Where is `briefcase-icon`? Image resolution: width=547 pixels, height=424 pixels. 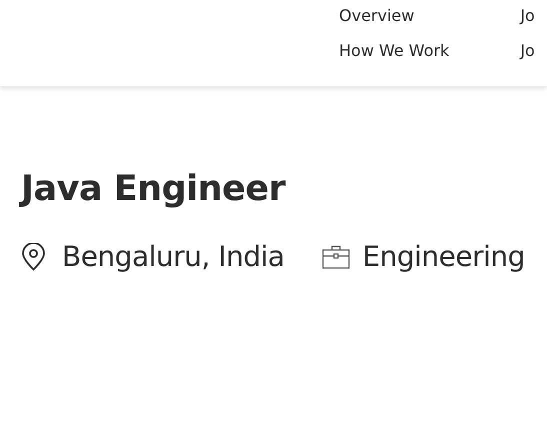 briefcase-icon is located at coordinates (336, 257).